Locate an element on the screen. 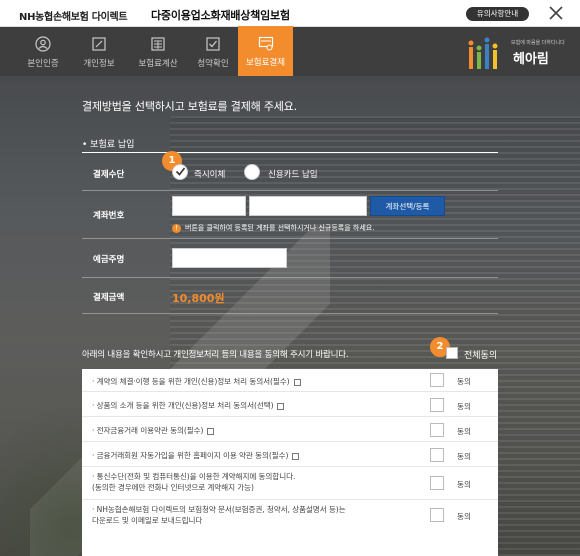  agreement-text: · 상품의 소개 등을 위한 개인(신용)정보 처리 동의서(선택) is located at coordinates (188, 405).